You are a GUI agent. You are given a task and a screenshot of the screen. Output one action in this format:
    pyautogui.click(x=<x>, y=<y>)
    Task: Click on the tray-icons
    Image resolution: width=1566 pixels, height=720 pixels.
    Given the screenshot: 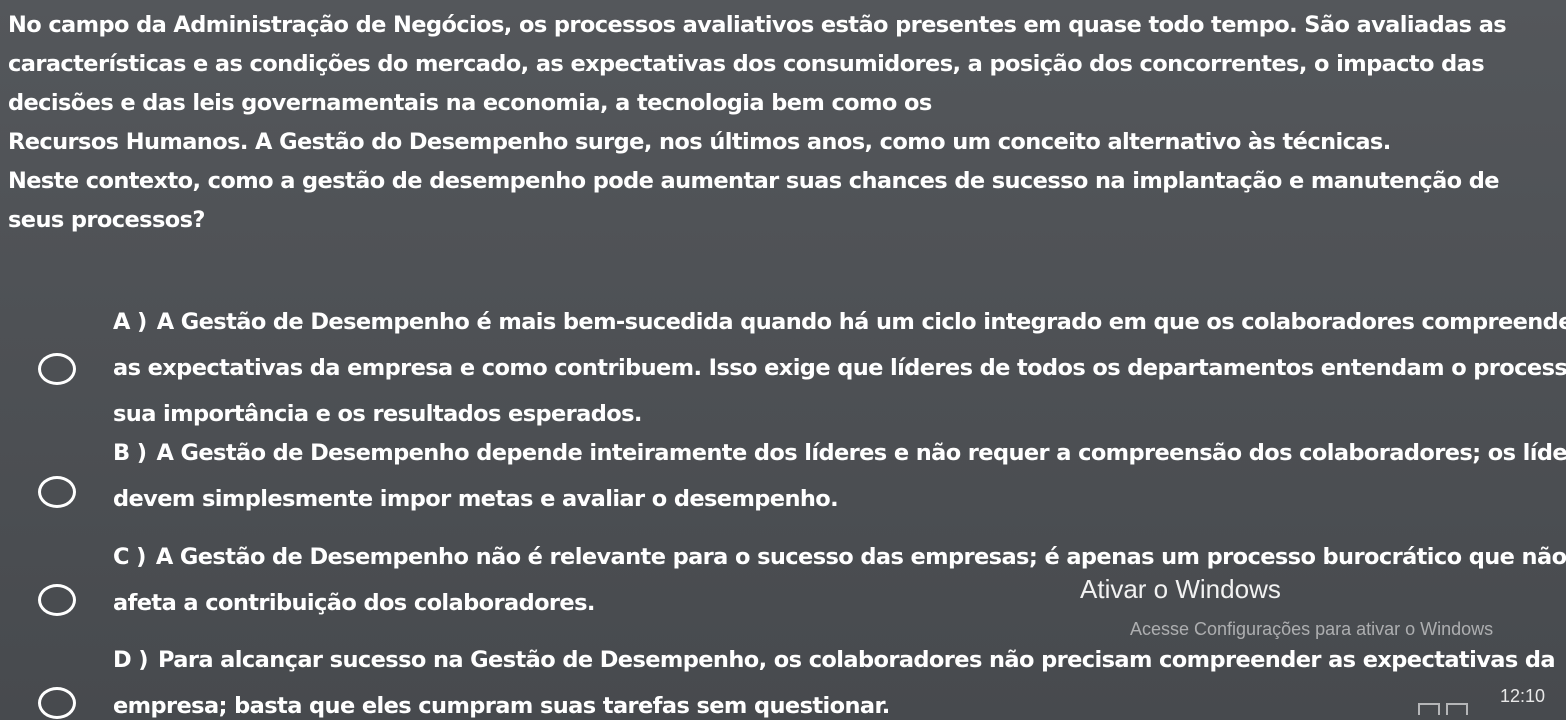 What is the action you would take?
    pyautogui.click(x=1448, y=707)
    